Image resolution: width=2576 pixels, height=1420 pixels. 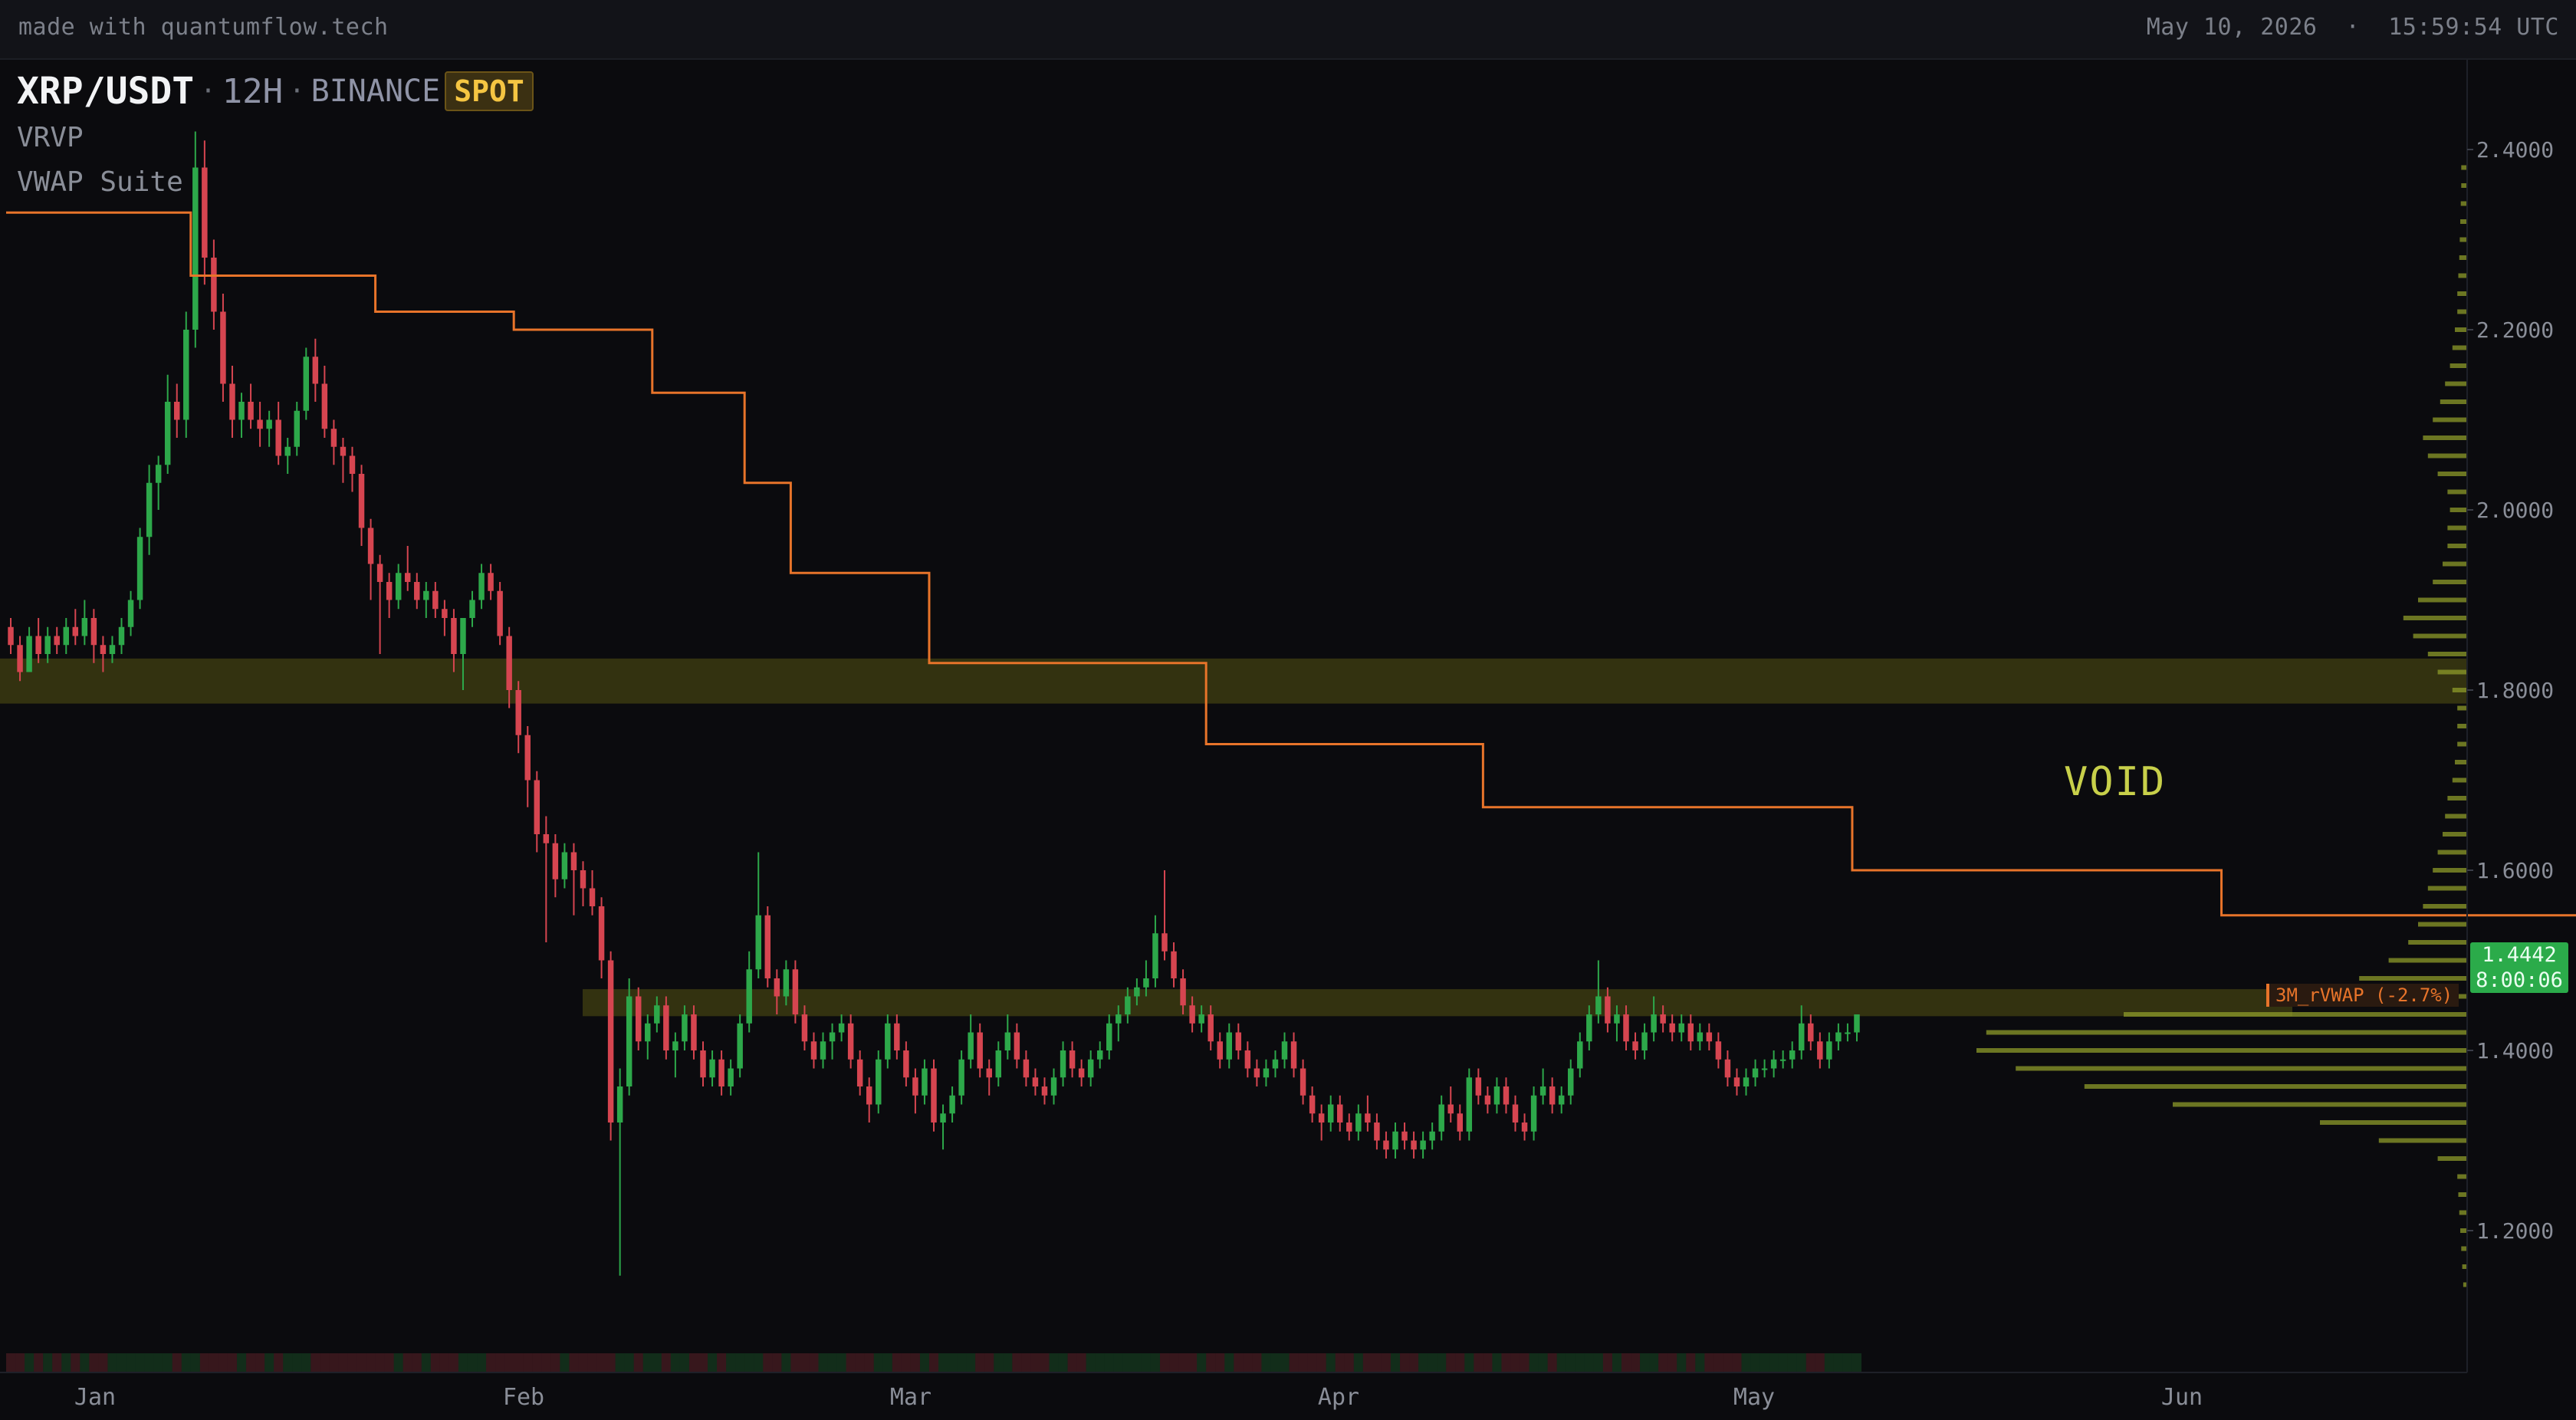 I want to click on void-annotation: VOID, so click(x=2115, y=782).